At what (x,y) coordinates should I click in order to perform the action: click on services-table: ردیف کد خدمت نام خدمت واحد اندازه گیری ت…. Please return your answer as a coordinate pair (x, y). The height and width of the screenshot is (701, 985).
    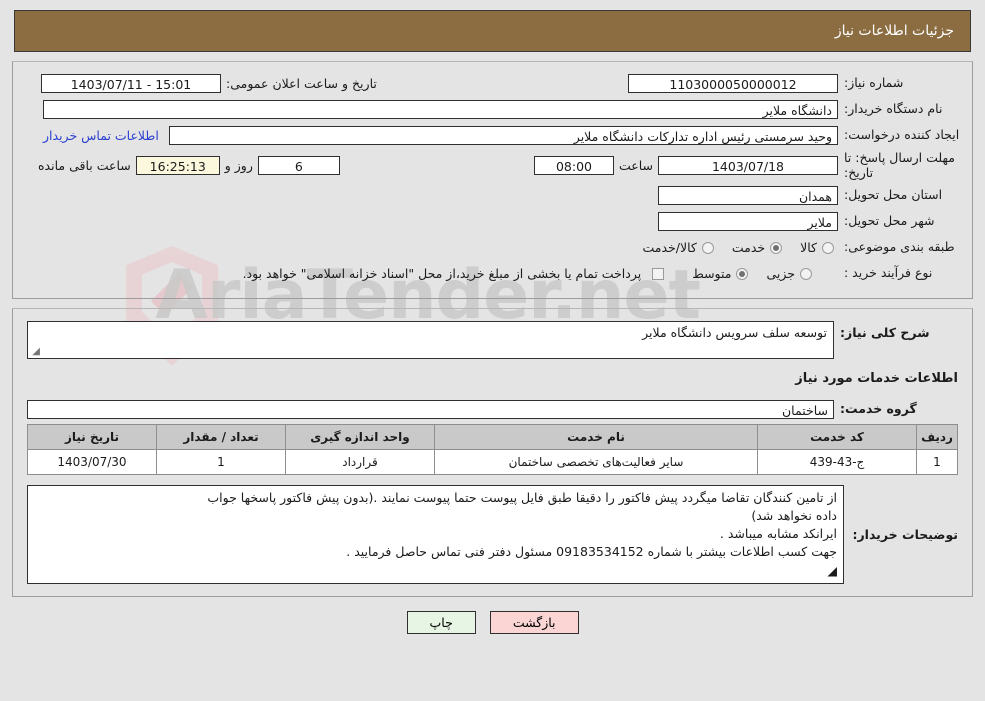
    Looking at the image, I should click on (492, 449).